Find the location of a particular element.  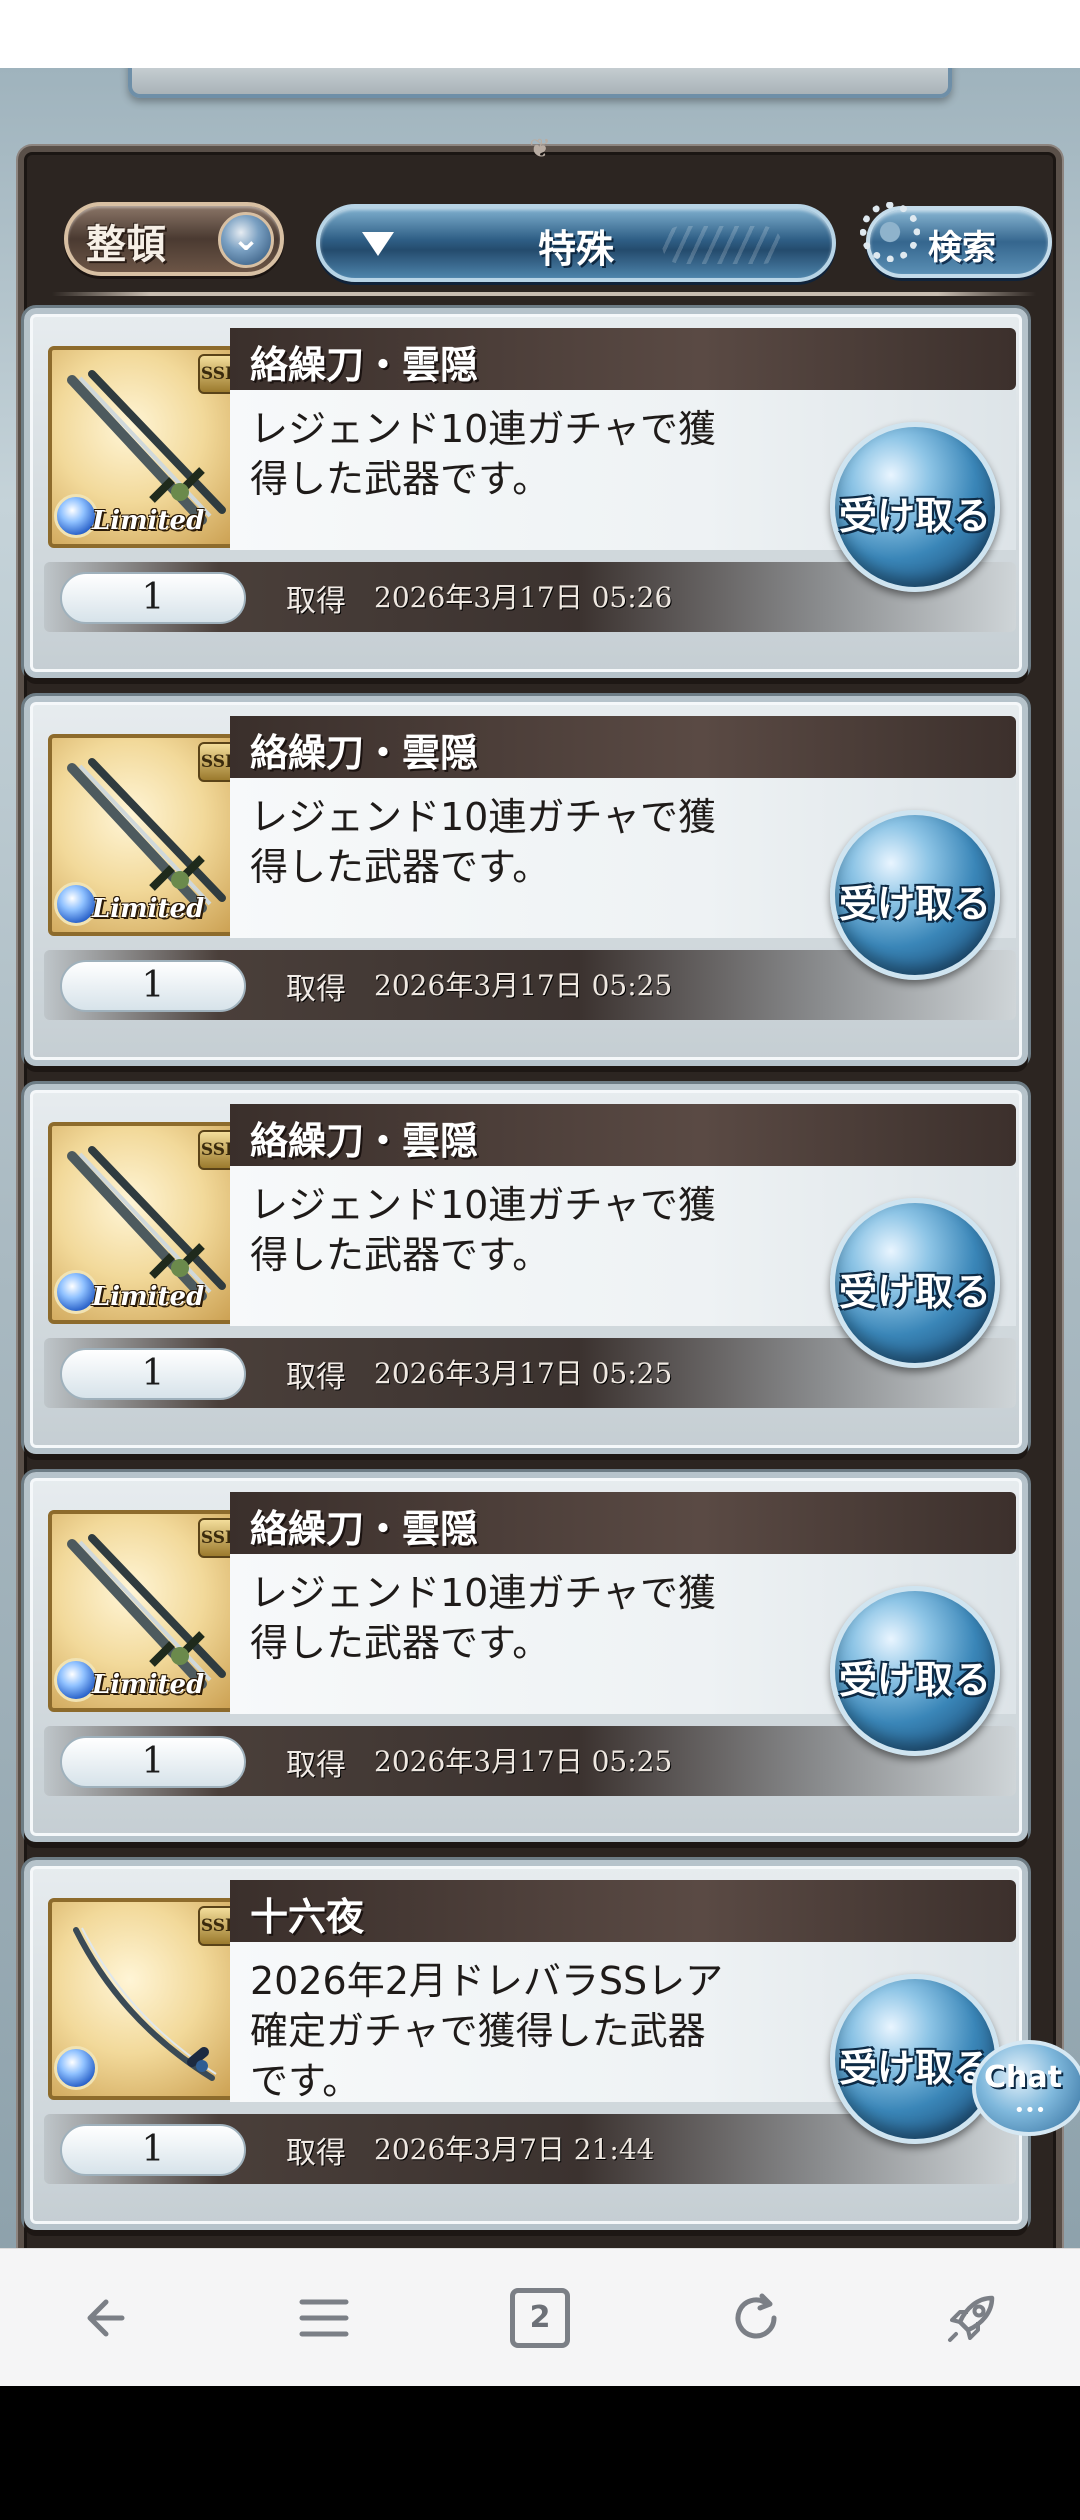

chat-button: Chat ••• is located at coordinates (1026, 2088).